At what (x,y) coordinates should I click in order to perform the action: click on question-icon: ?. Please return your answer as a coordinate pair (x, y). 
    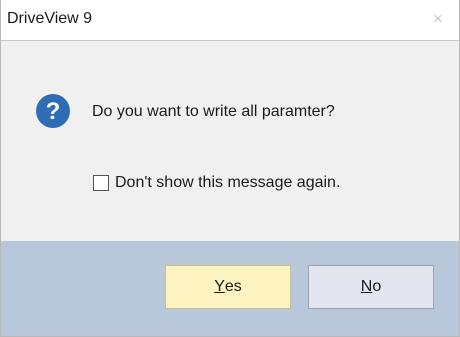
    Looking at the image, I should click on (53, 111).